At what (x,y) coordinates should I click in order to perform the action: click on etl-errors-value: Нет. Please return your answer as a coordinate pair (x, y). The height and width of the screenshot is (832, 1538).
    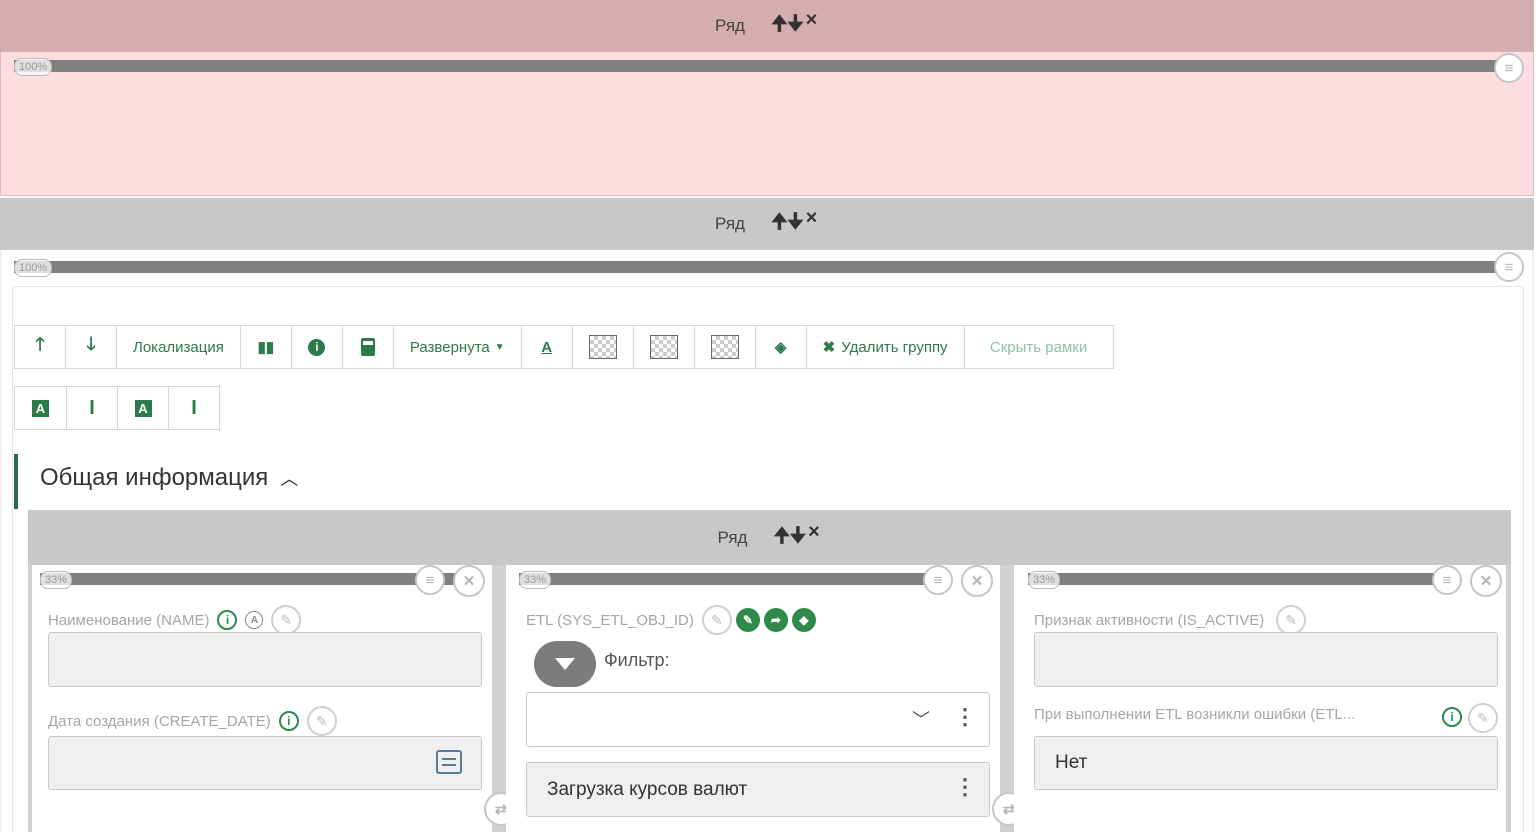
    Looking at the image, I should click on (1071, 762).